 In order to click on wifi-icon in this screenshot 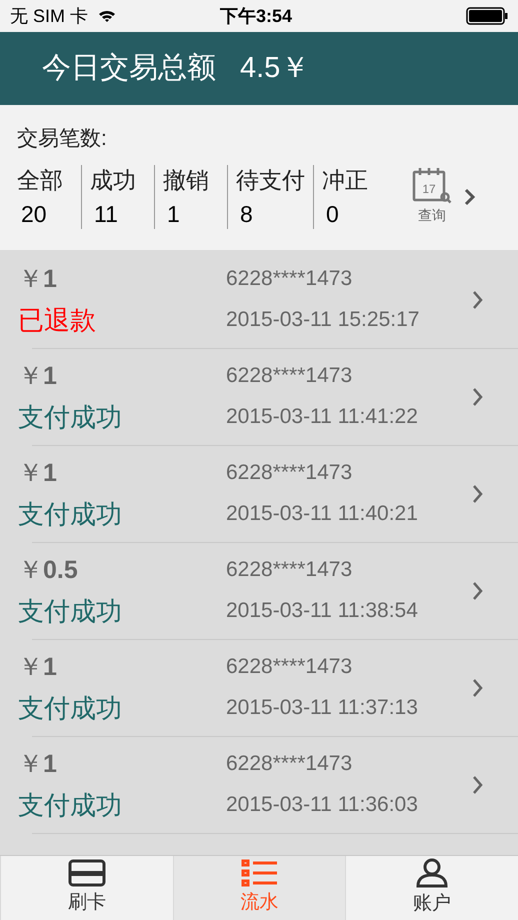, I will do `click(107, 16)`.